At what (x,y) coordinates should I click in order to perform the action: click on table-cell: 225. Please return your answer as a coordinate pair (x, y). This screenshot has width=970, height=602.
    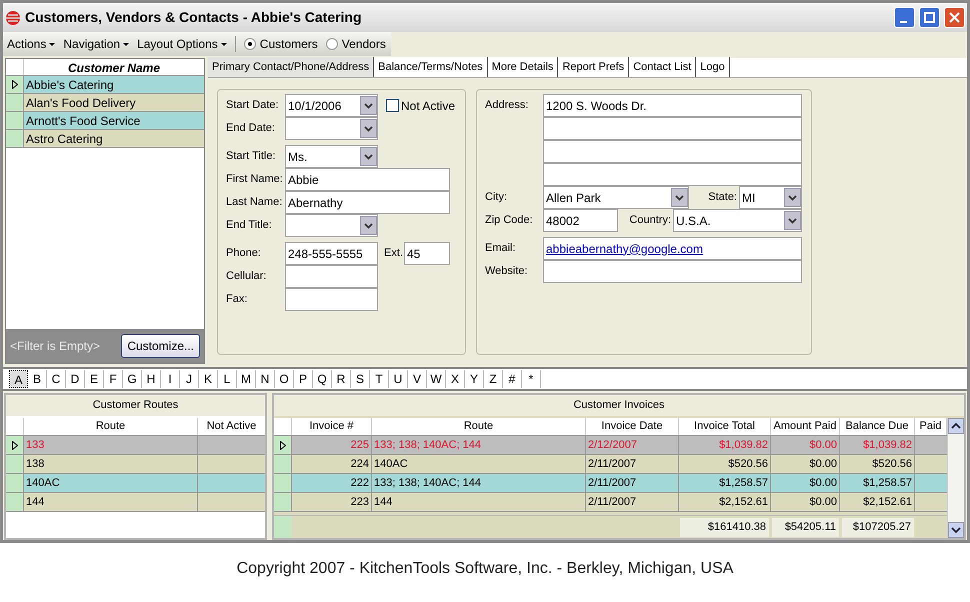
    Looking at the image, I should click on (332, 445).